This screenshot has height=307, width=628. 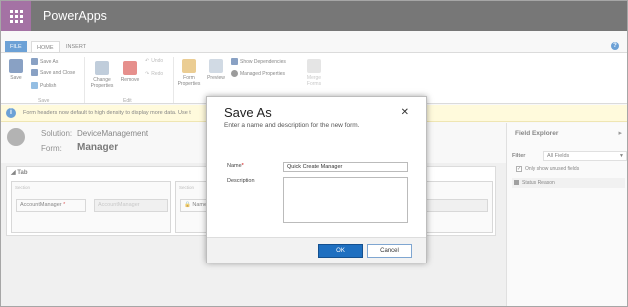 What do you see at coordinates (248, 112) in the screenshot?
I see `dialog-title: Save As` at bounding box center [248, 112].